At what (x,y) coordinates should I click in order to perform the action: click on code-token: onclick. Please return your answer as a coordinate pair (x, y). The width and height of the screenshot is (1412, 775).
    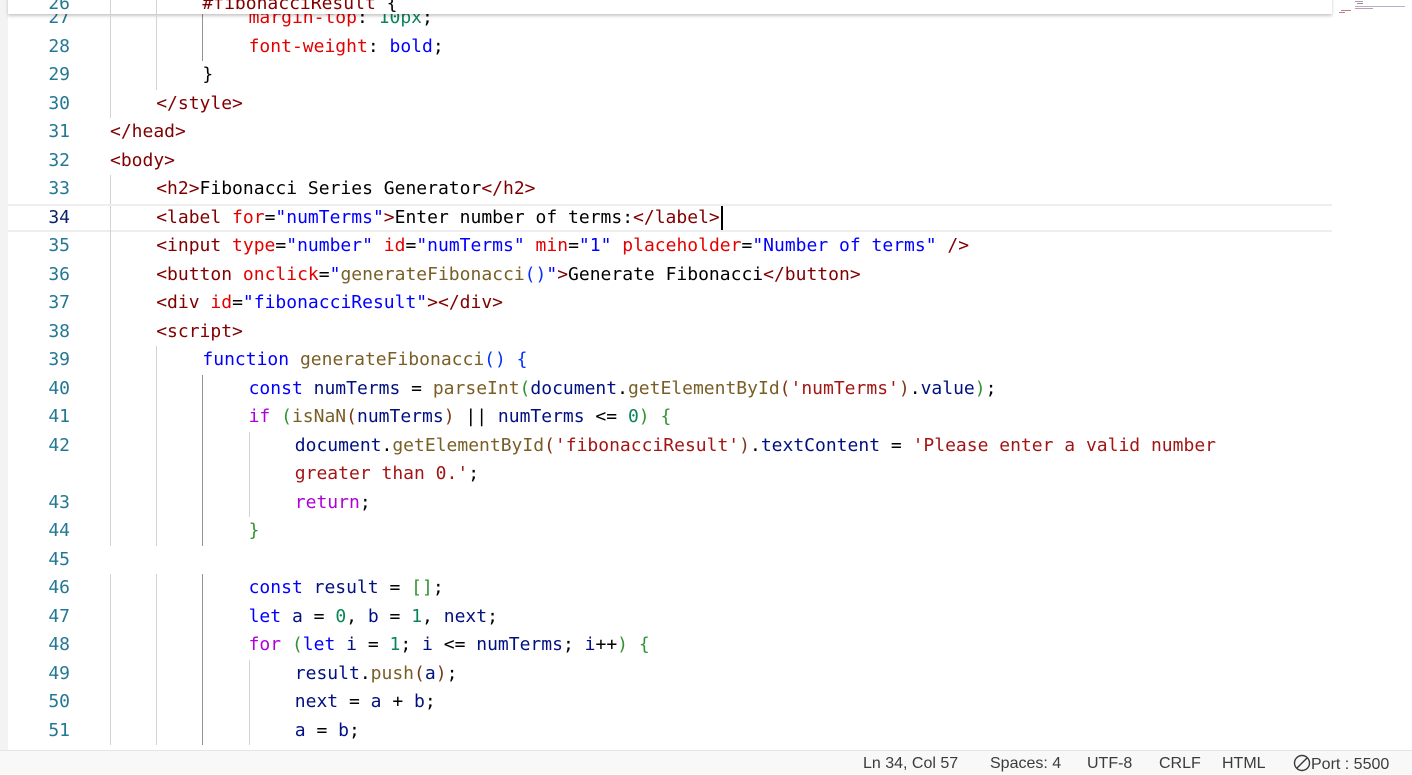
    Looking at the image, I should click on (280, 274).